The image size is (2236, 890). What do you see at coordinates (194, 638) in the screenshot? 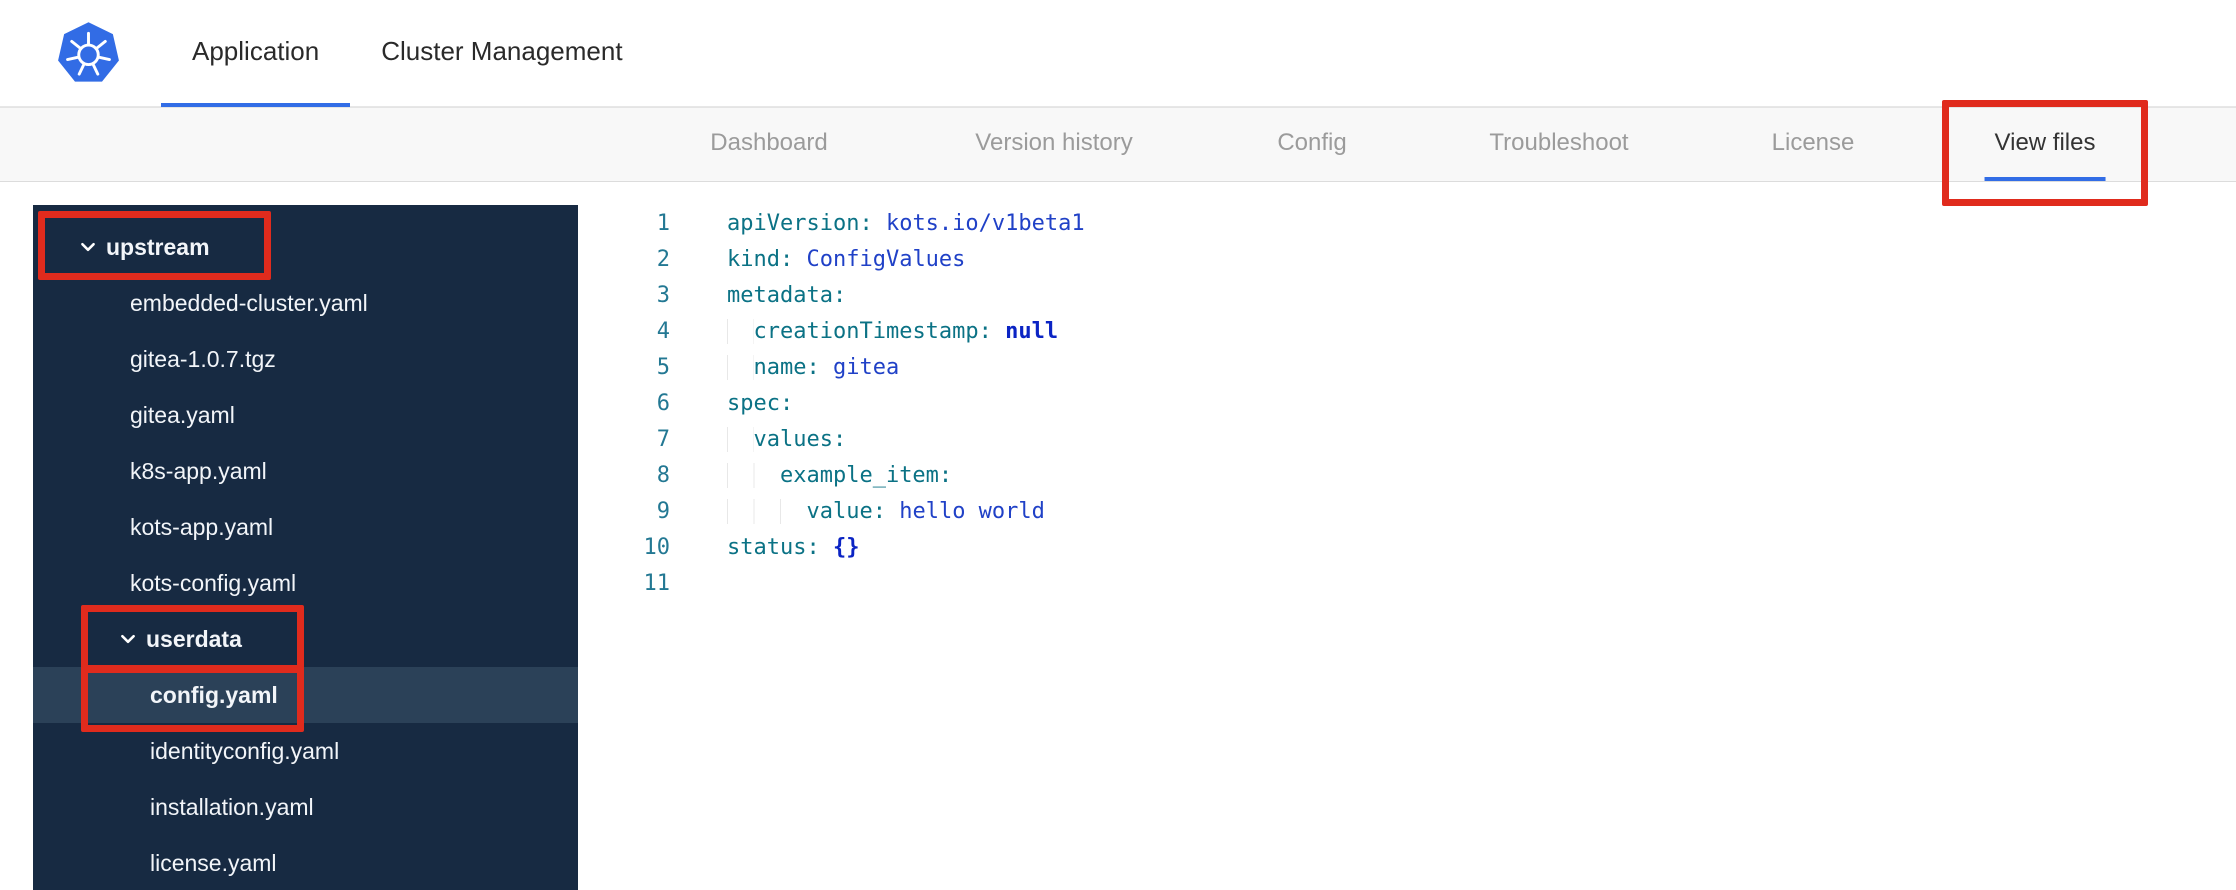
I see `tree-item-label: userdata` at bounding box center [194, 638].